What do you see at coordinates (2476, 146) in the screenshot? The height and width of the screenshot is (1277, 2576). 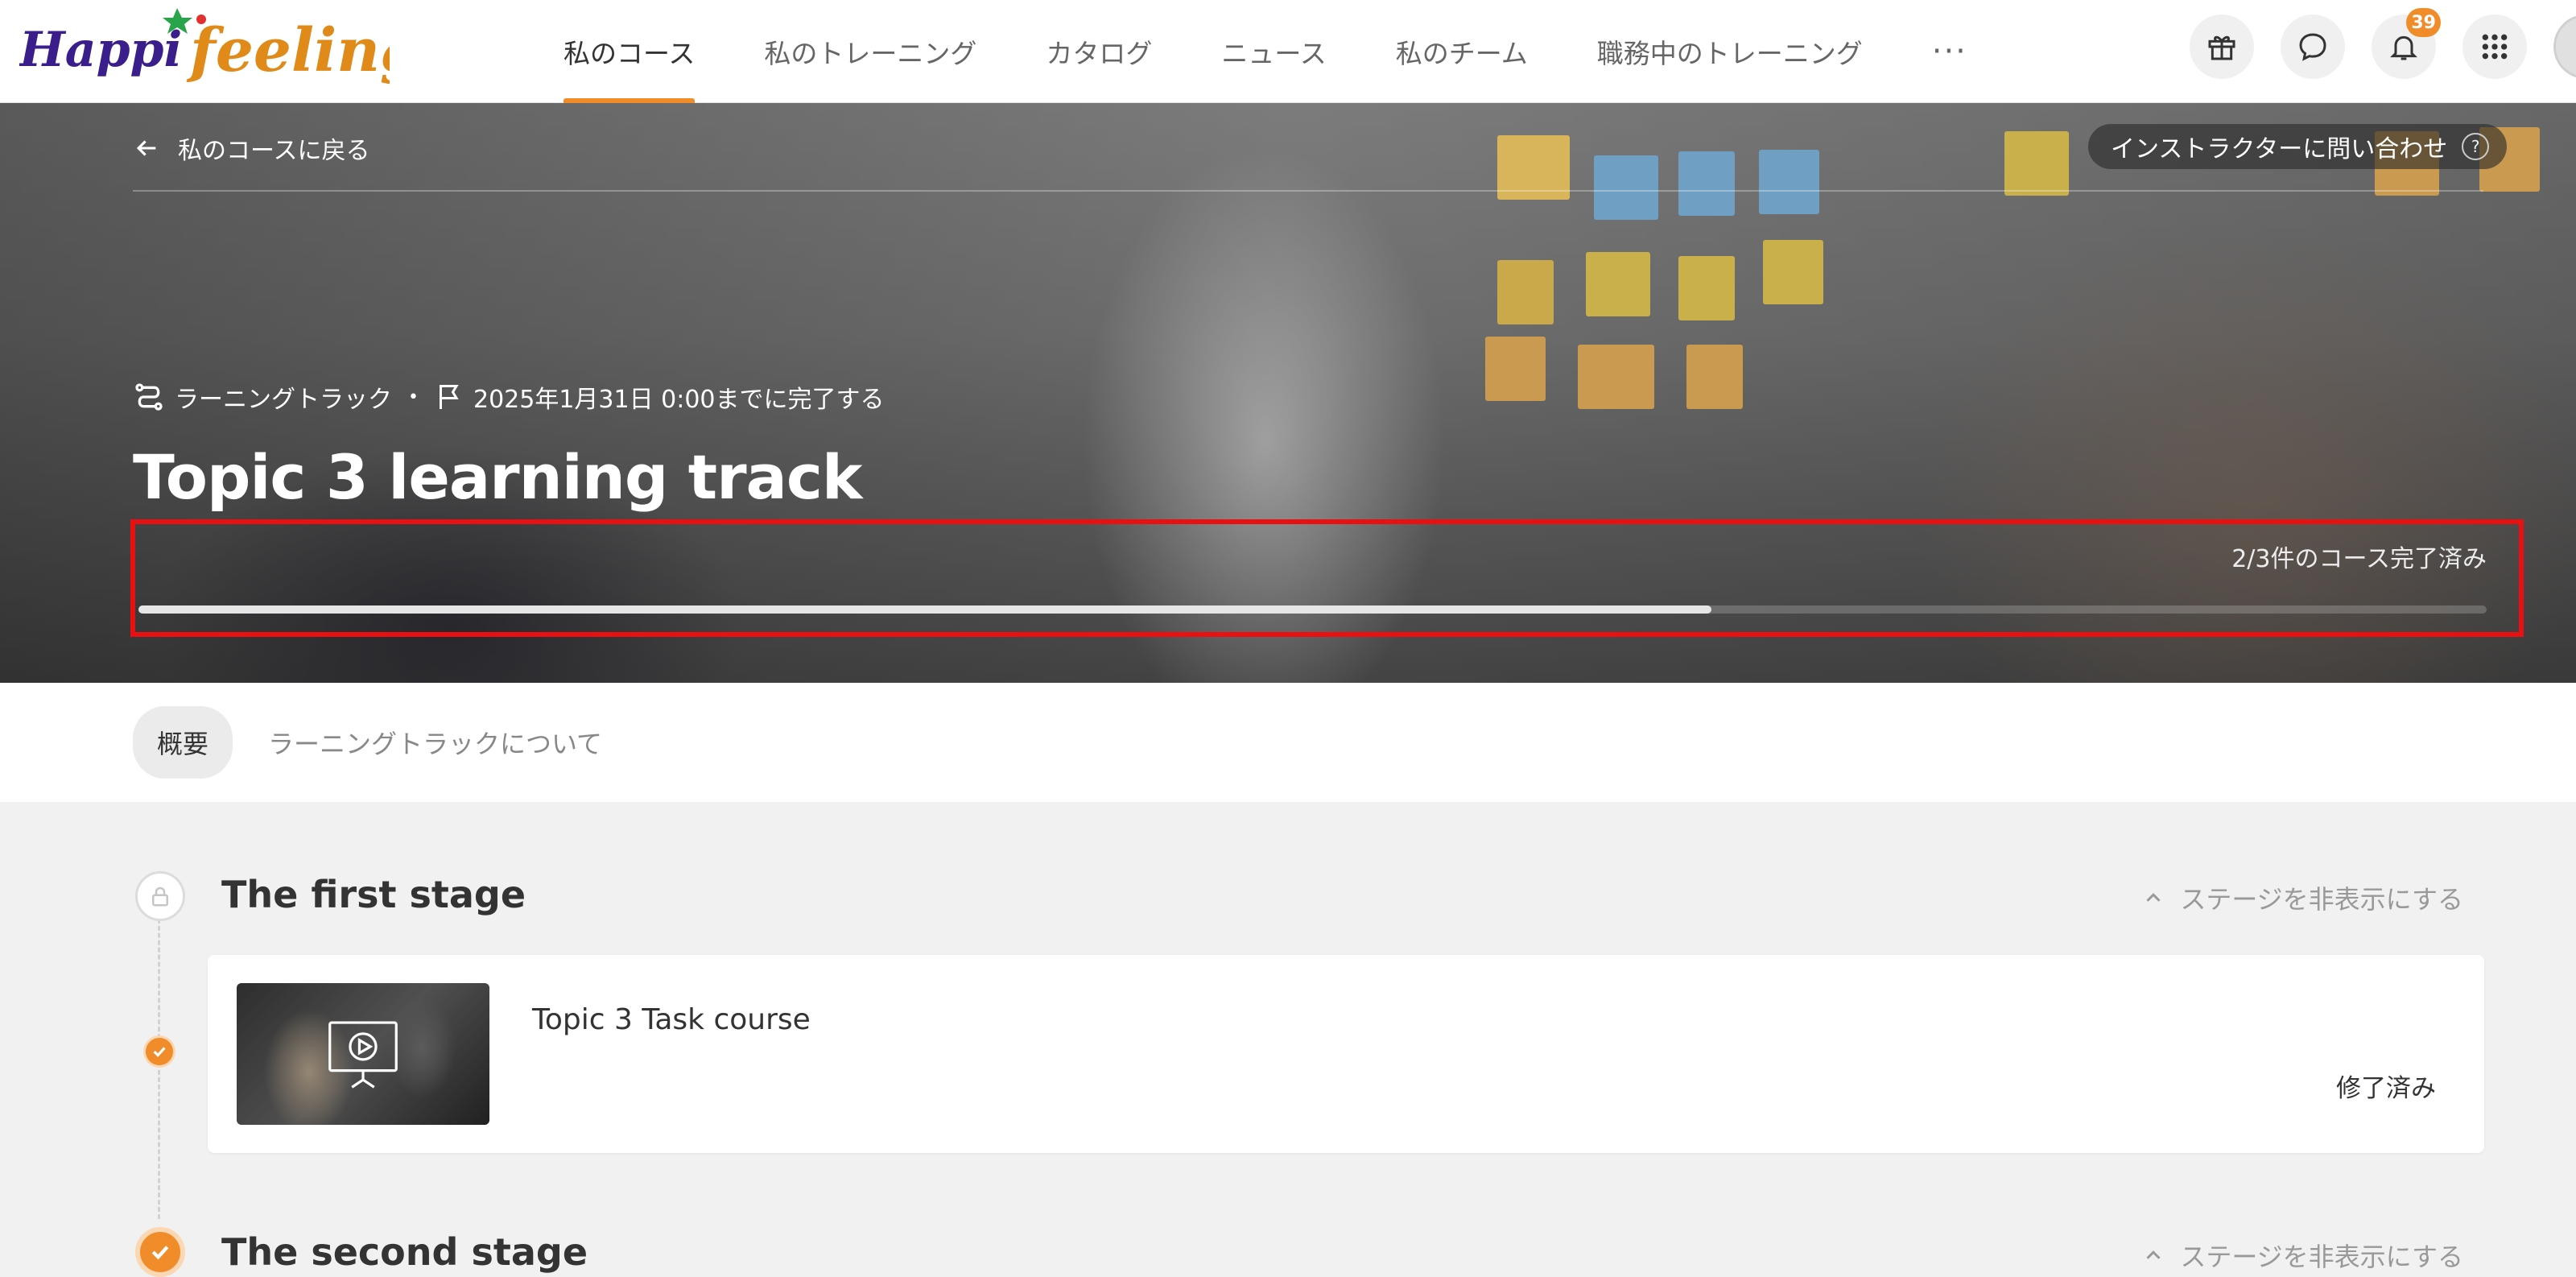 I see `help-icon: ?` at bounding box center [2476, 146].